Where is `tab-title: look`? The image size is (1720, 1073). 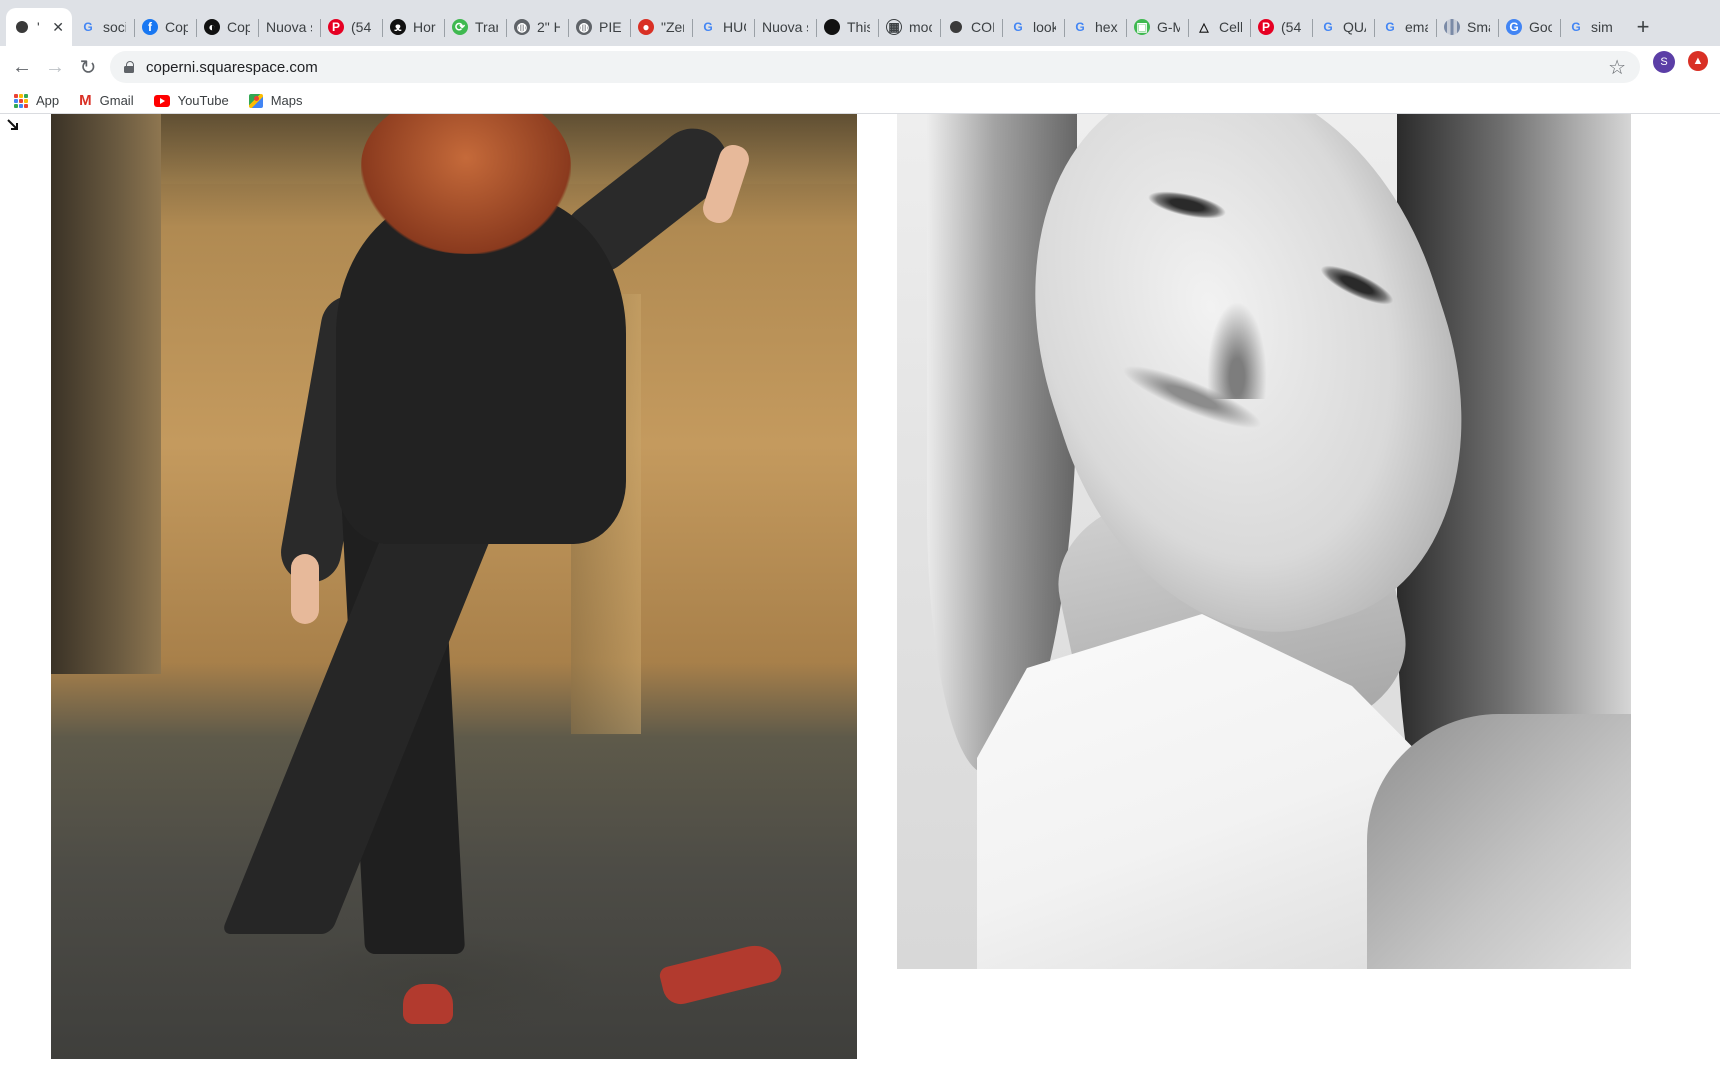 tab-title: look is located at coordinates (1044, 27).